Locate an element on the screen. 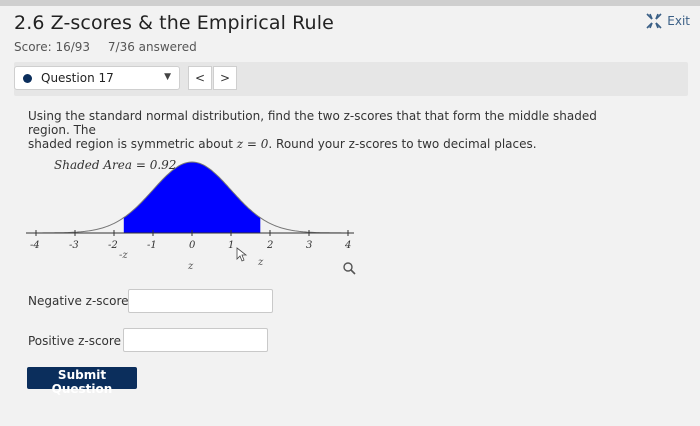 The image size is (700, 426). exit-icon is located at coordinates (654, 21).